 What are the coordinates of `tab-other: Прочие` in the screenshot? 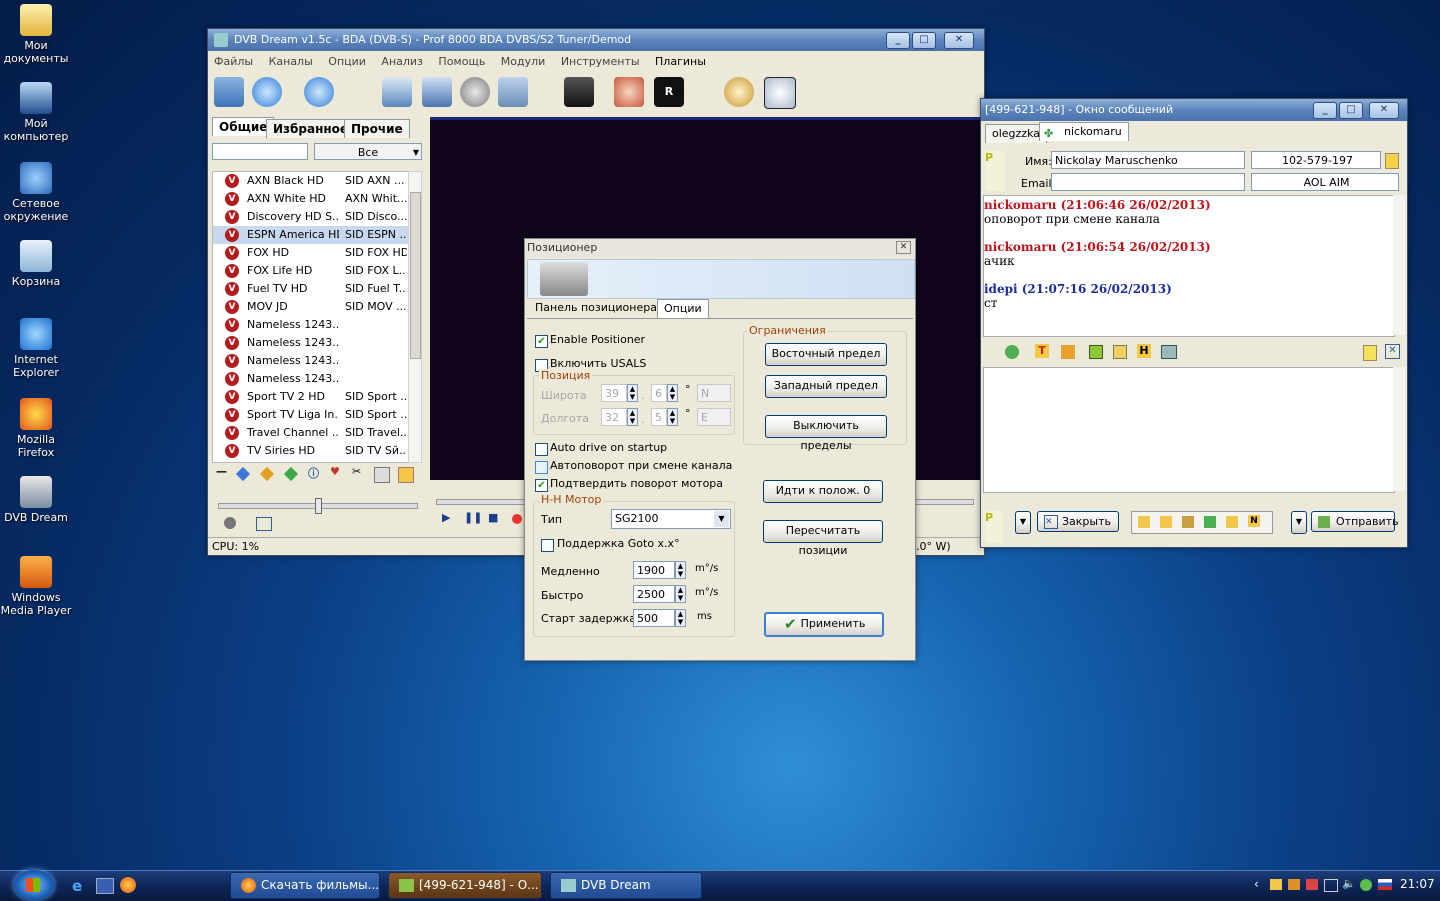 It's located at (377, 128).